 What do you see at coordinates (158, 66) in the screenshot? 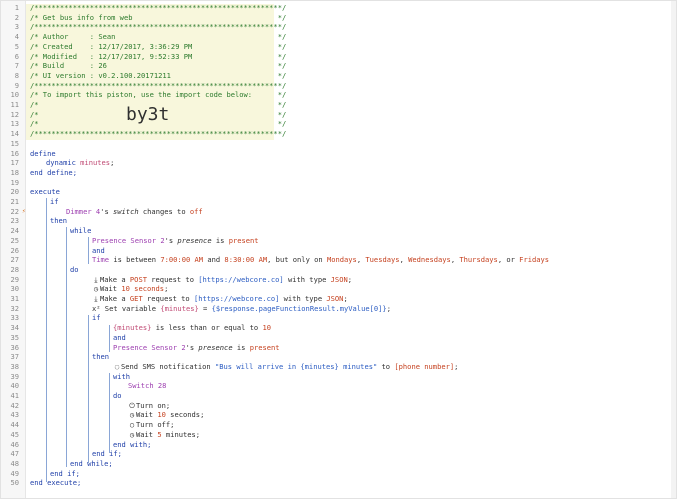
I see `header-line-7: /* Build : 26 */` at bounding box center [158, 66].